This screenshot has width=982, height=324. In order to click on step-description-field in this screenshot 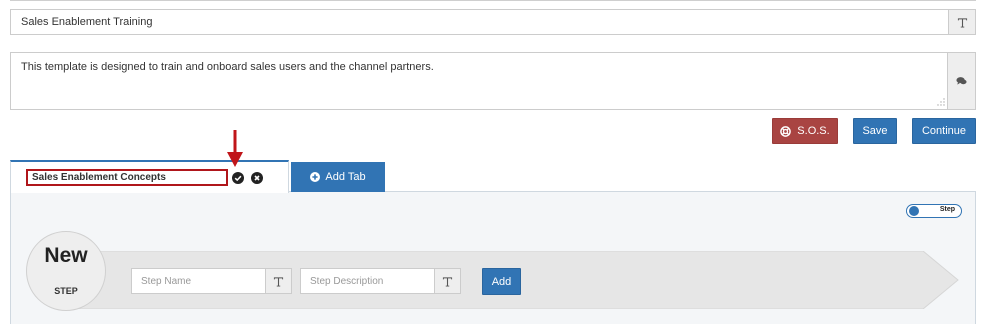, I will do `click(380, 281)`.